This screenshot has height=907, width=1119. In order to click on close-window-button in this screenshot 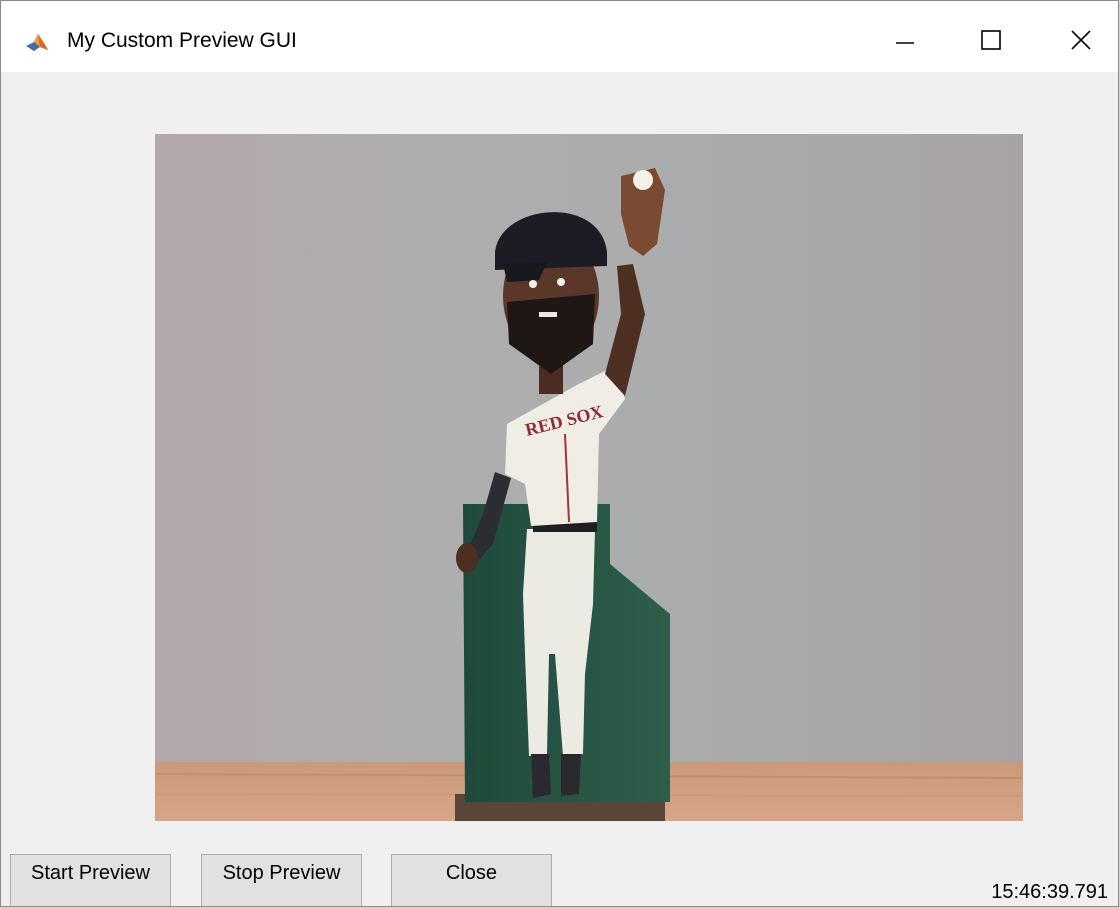, I will do `click(1081, 42)`.